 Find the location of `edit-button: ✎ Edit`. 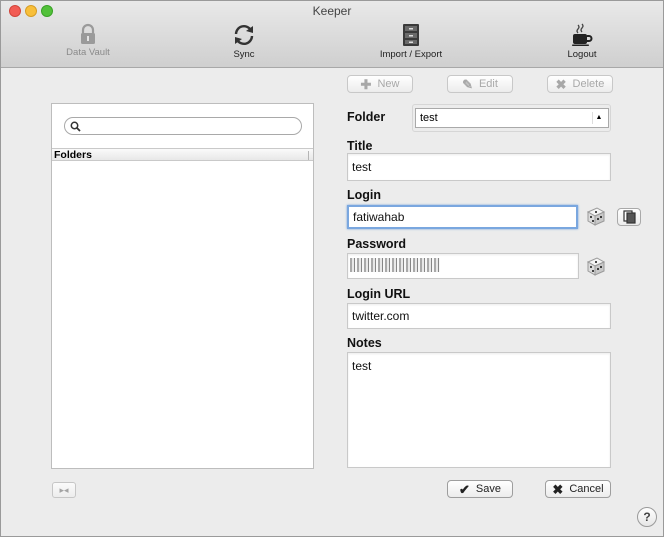

edit-button: ✎ Edit is located at coordinates (480, 84).